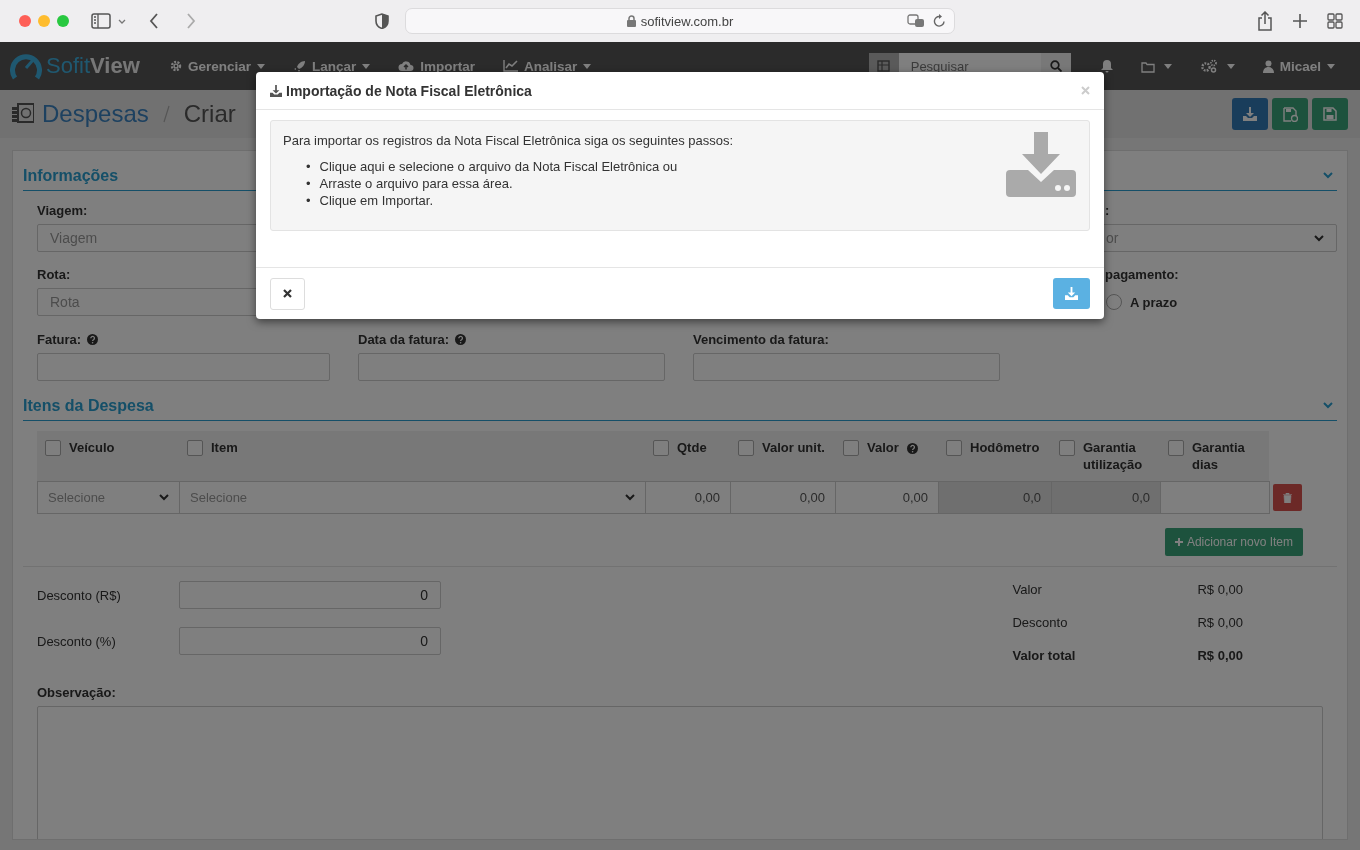  What do you see at coordinates (382, 21) in the screenshot?
I see `shield-icon` at bounding box center [382, 21].